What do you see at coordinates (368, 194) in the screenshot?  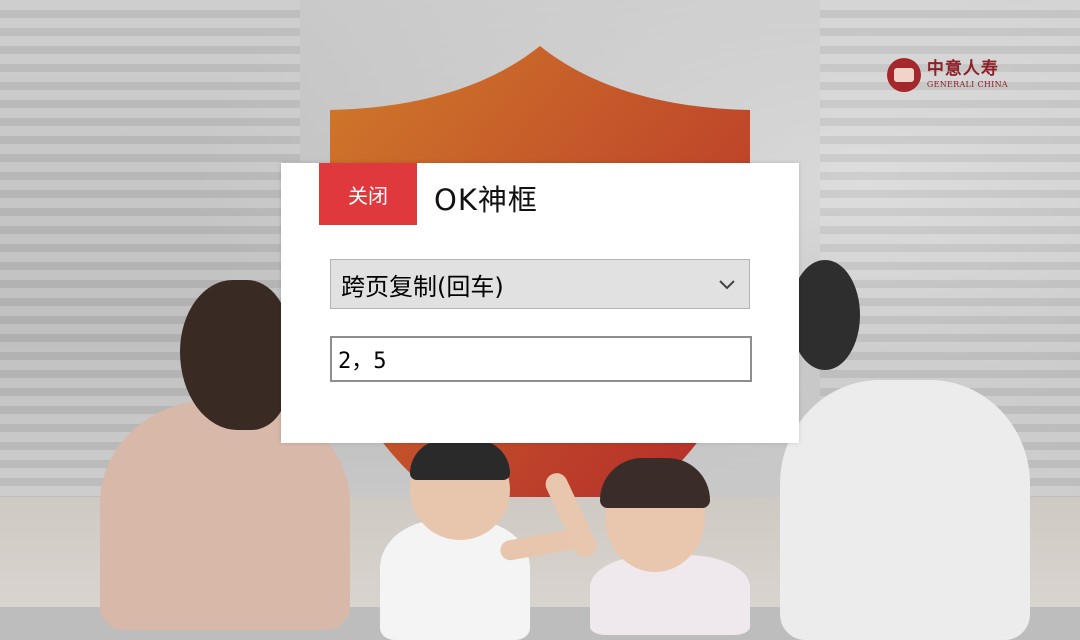 I see `close-button: 关闭` at bounding box center [368, 194].